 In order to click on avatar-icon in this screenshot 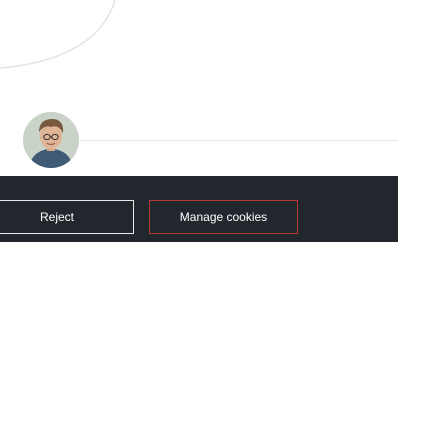, I will do `click(51, 140)`.